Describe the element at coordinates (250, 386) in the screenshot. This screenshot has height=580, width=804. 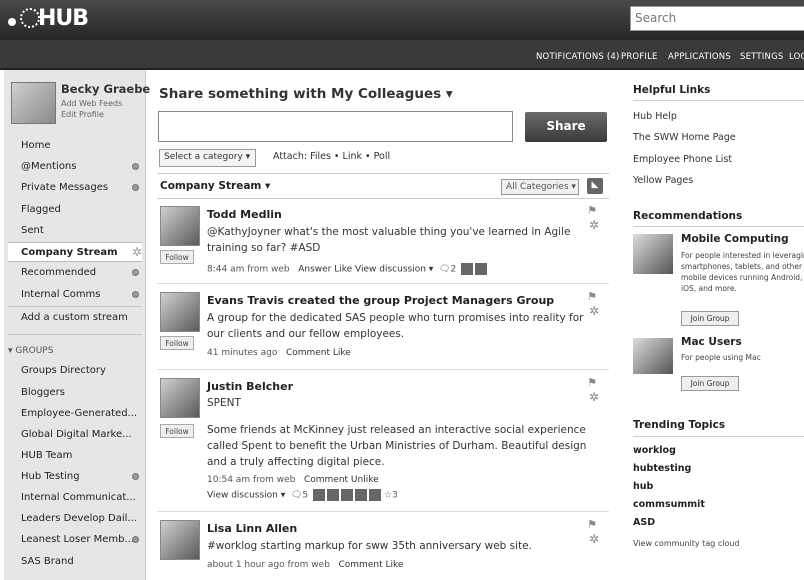
I see `post-author: Justin Belcher` at that location.